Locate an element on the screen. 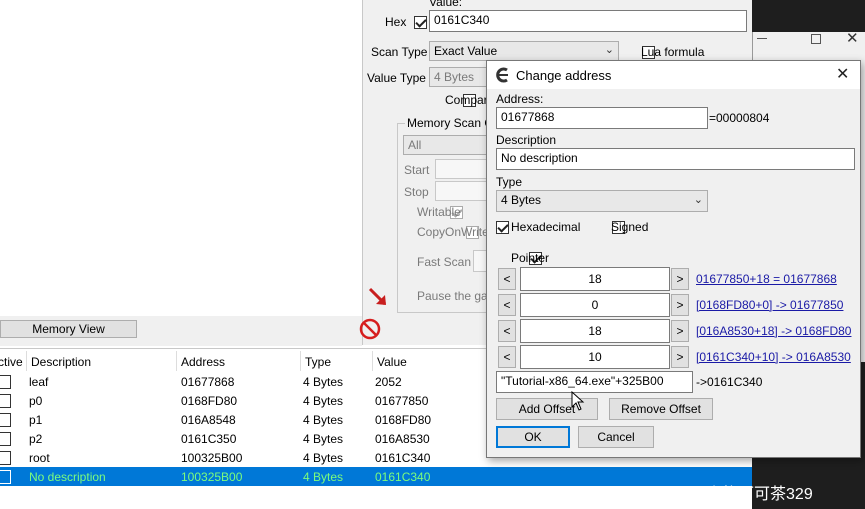 The height and width of the screenshot is (509, 865). address-result: =00000804 is located at coordinates (739, 118).